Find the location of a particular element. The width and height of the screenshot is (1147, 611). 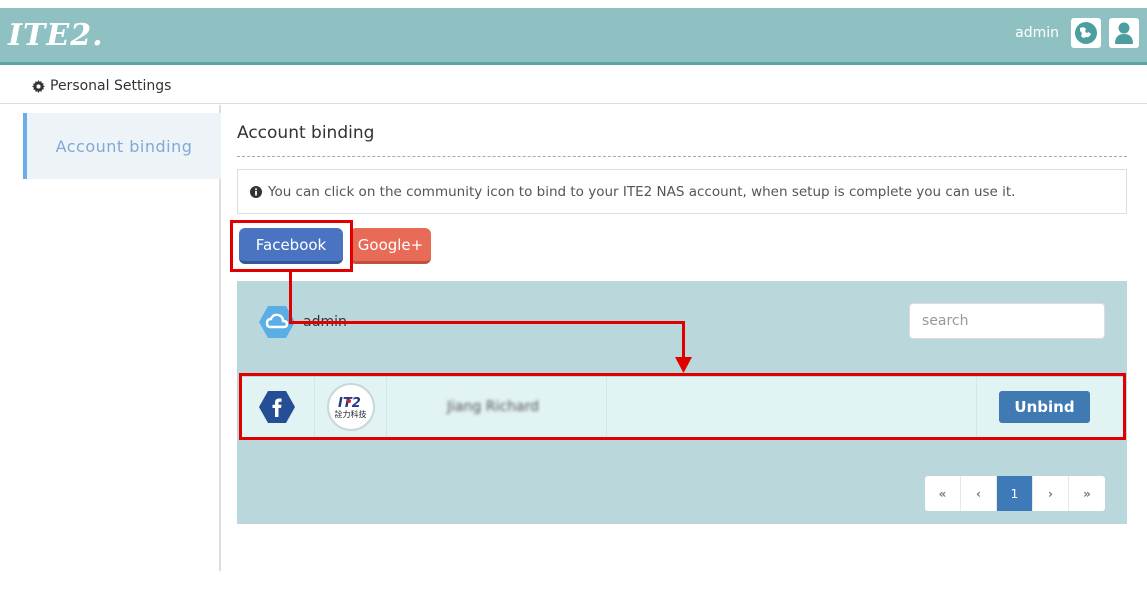

last-page-button: » is located at coordinates (1087, 493).